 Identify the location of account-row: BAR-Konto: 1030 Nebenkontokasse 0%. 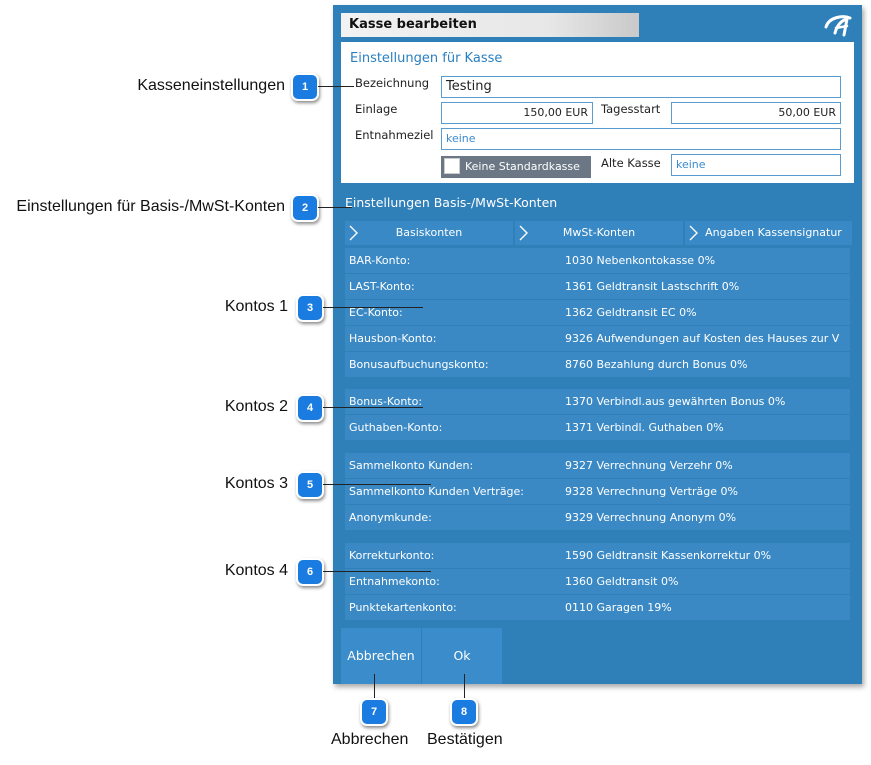
(597, 260).